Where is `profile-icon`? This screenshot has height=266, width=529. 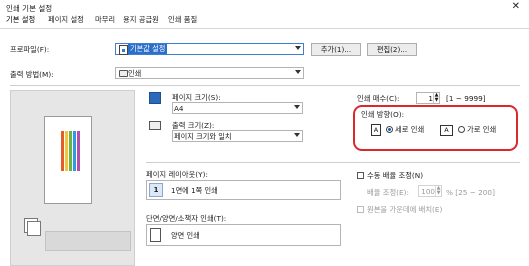
profile-icon is located at coordinates (123, 50).